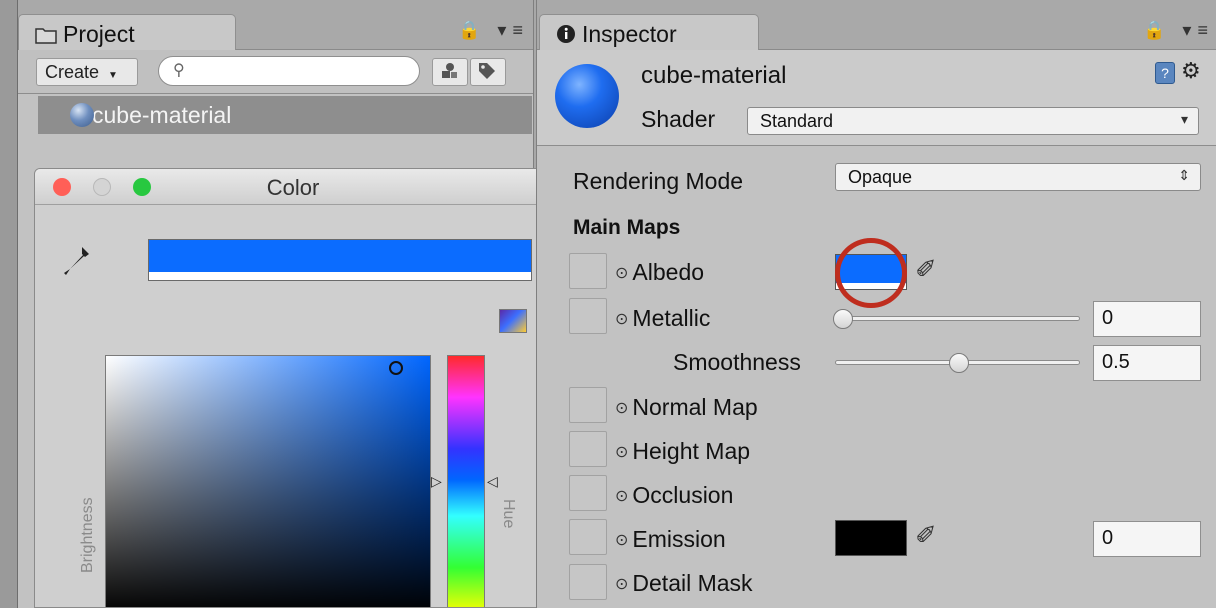 The width and height of the screenshot is (1216, 608). What do you see at coordinates (714, 75) in the screenshot?
I see `material-name: cube-material` at bounding box center [714, 75].